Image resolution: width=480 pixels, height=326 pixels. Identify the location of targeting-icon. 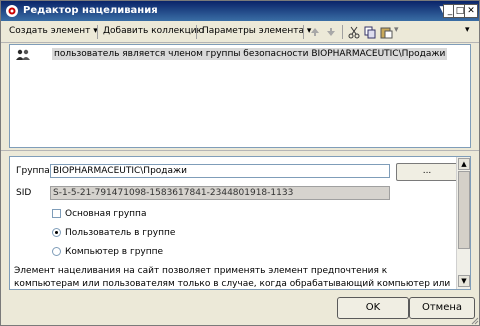
(12, 11).